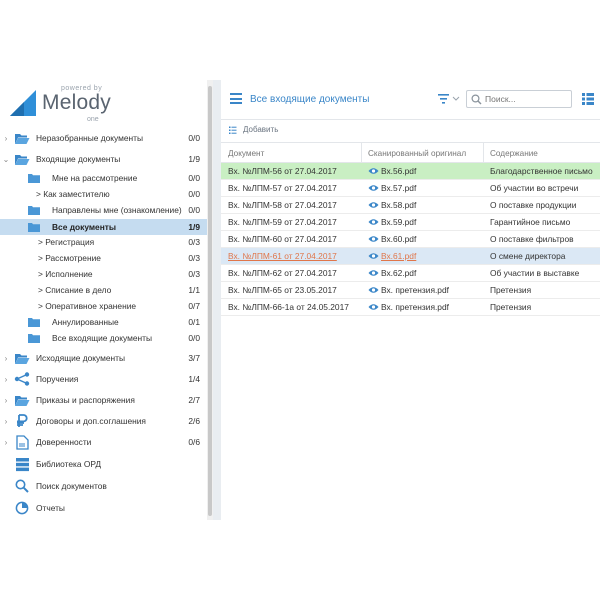  I want to click on add-list-icon, so click(233, 130).